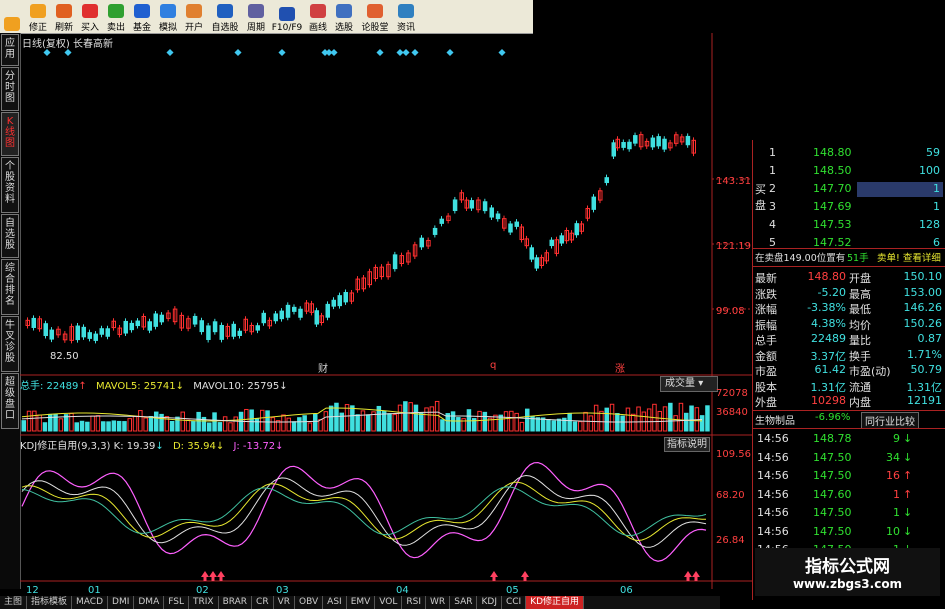 Image resolution: width=945 pixels, height=609 pixels. Describe the element at coordinates (493, 365) in the screenshot. I see `event-marker-q: q` at that location.